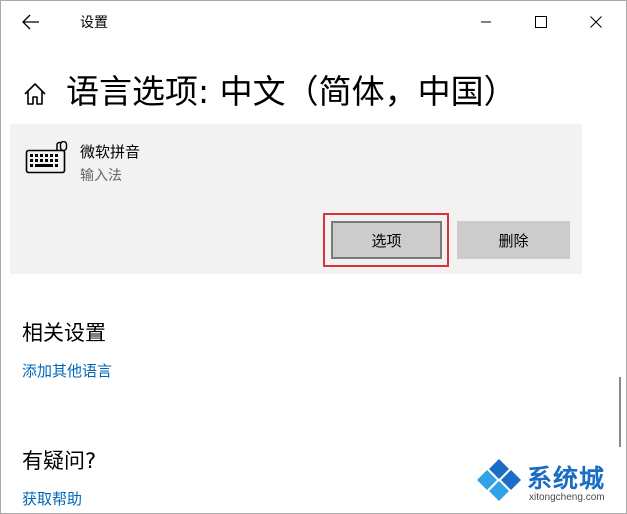 The image size is (627, 514). Describe the element at coordinates (52, 498) in the screenshot. I see `get-help-link: 获取帮助` at that location.